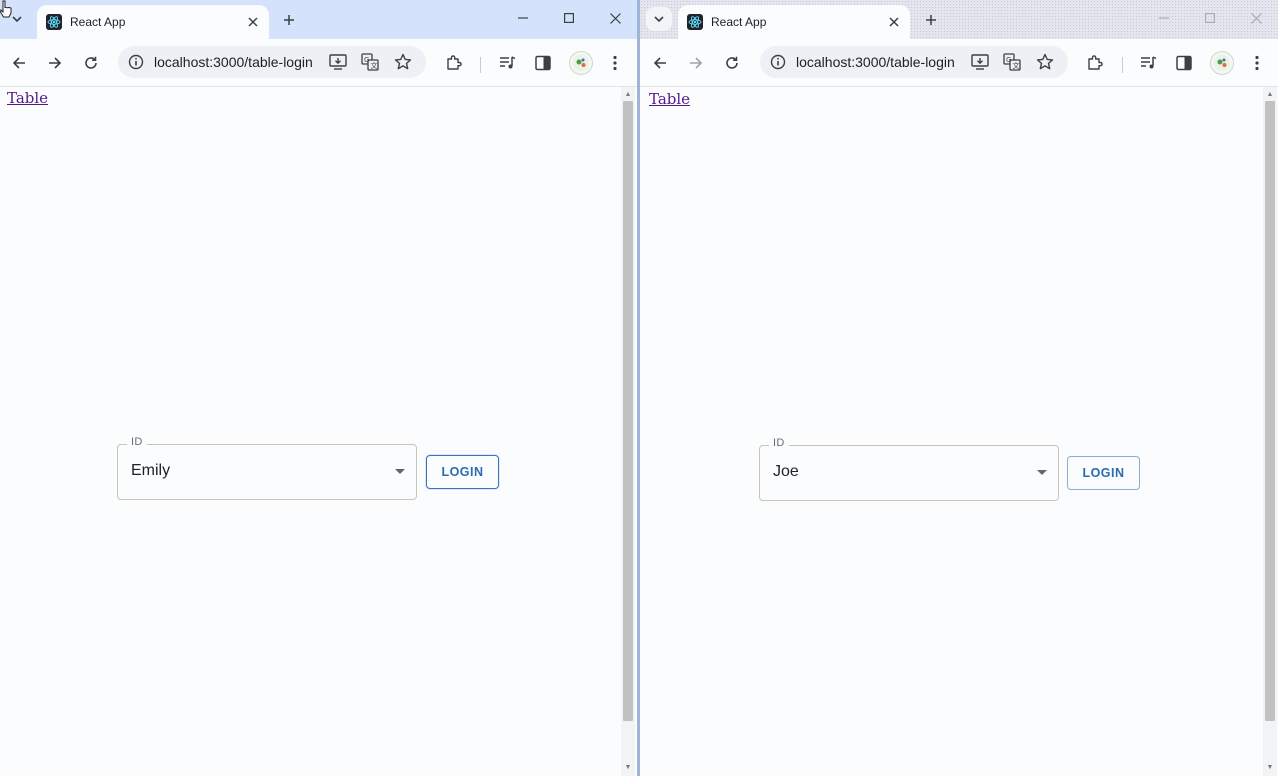  I want to click on svg-text: 文, so click(1016, 65).